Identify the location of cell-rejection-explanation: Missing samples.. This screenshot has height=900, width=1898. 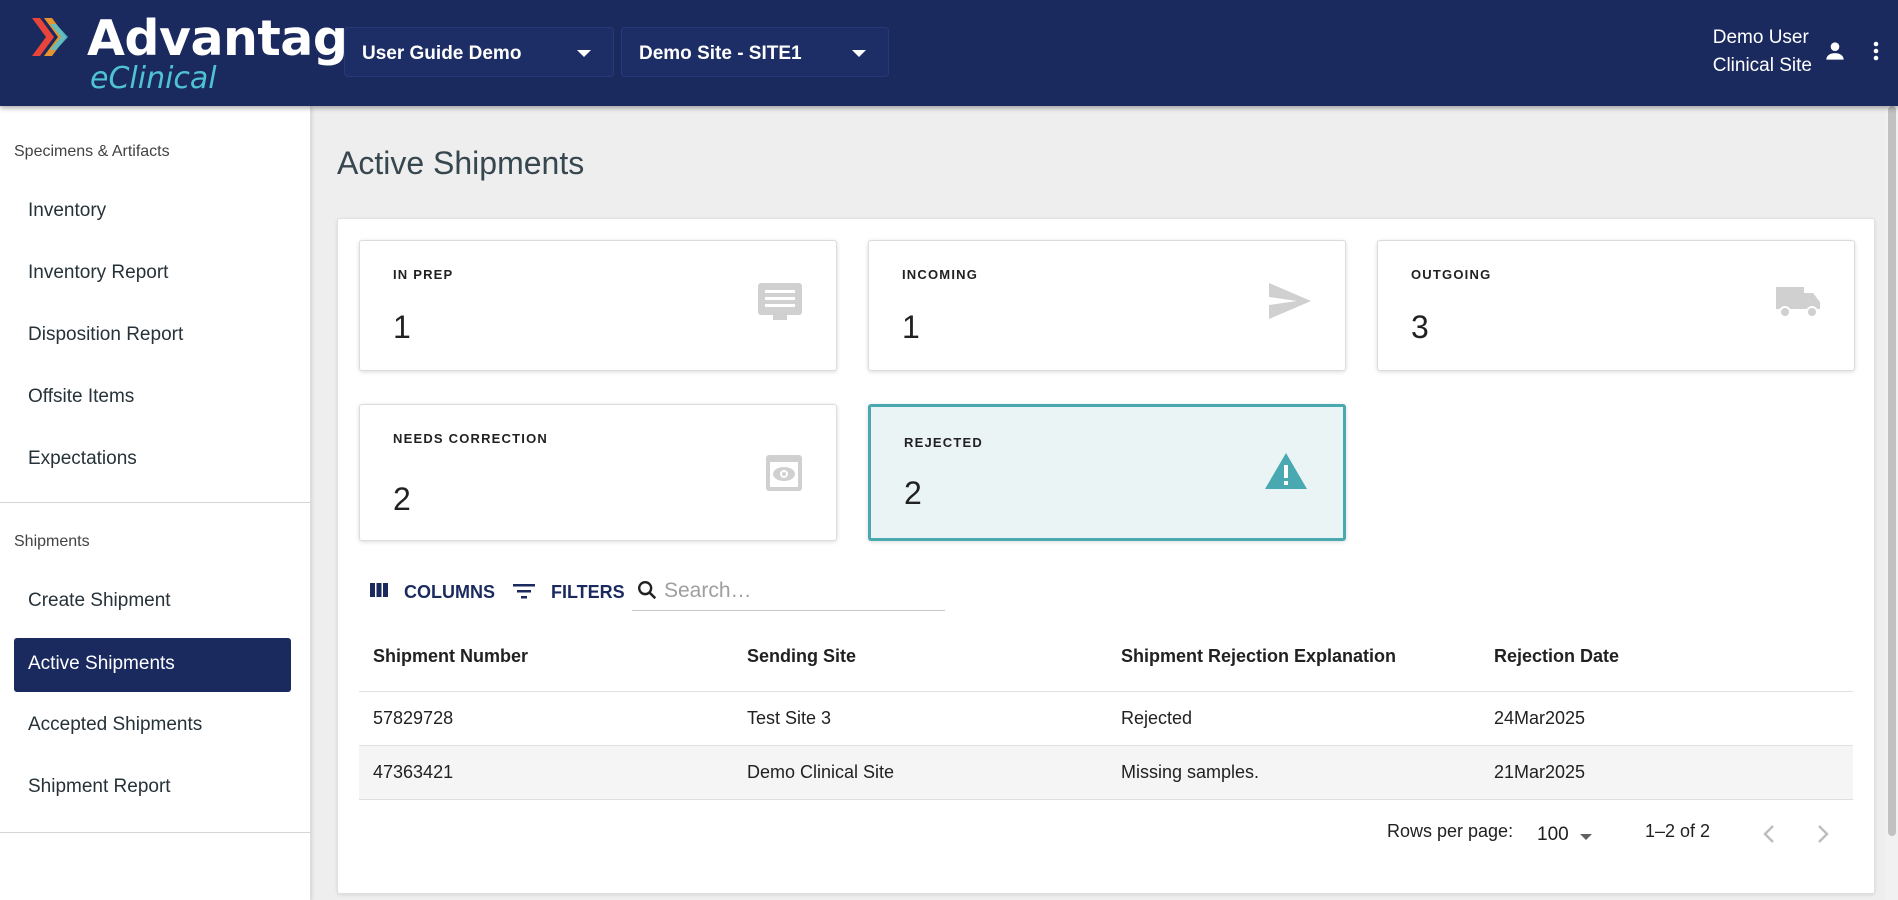
(1190, 772).